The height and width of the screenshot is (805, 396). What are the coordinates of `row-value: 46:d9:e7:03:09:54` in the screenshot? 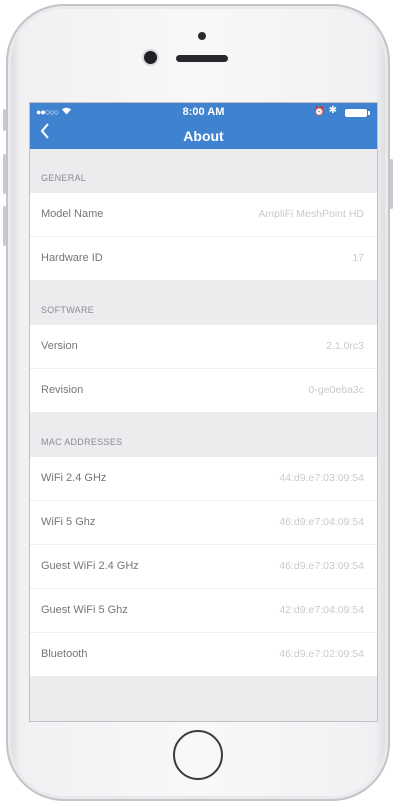 It's located at (321, 566).